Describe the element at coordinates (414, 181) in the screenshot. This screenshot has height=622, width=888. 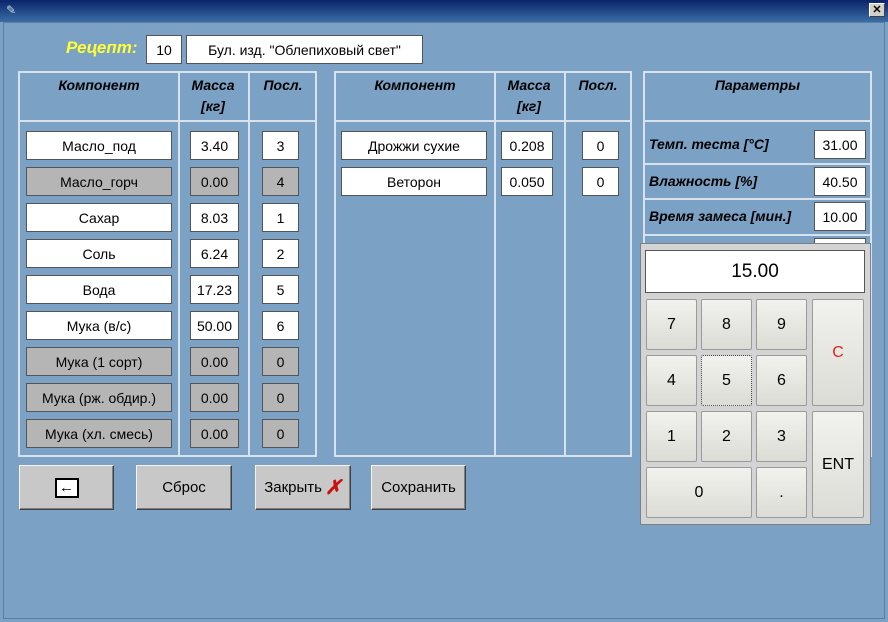
I see `component-name-field: Веторон` at that location.